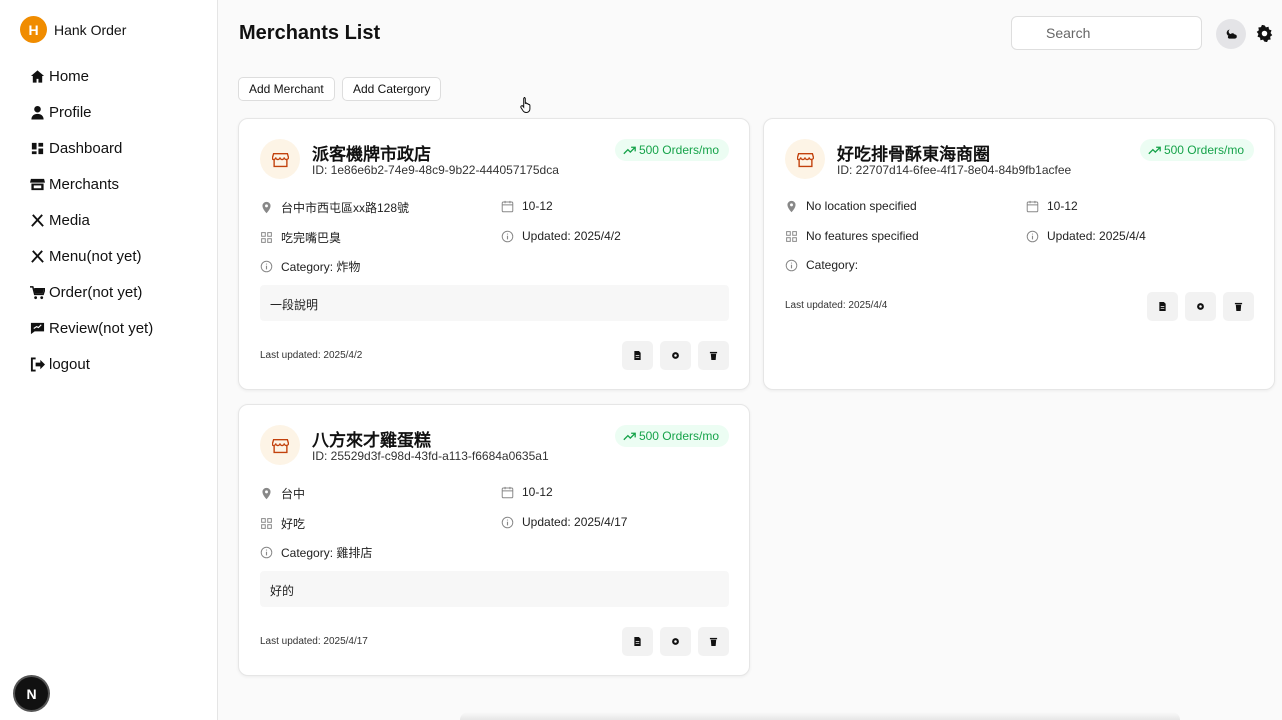 Image resolution: width=1282 pixels, height=720 pixels. I want to click on sidebar-item-logout: logout, so click(91, 364).